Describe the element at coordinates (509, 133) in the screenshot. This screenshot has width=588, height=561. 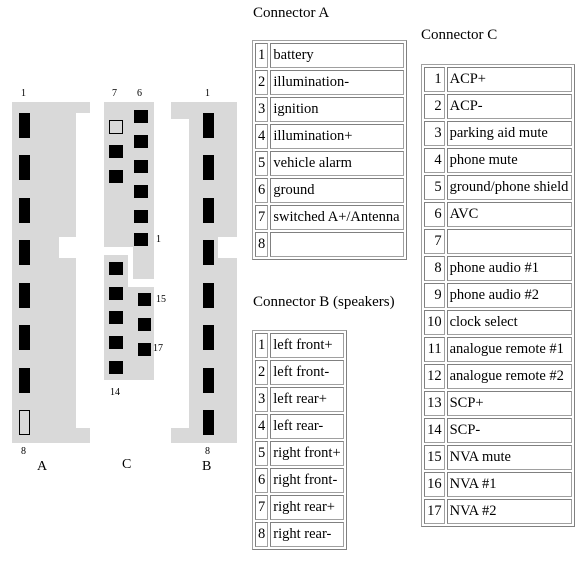
I see `pin-function: parking aid mute` at that location.